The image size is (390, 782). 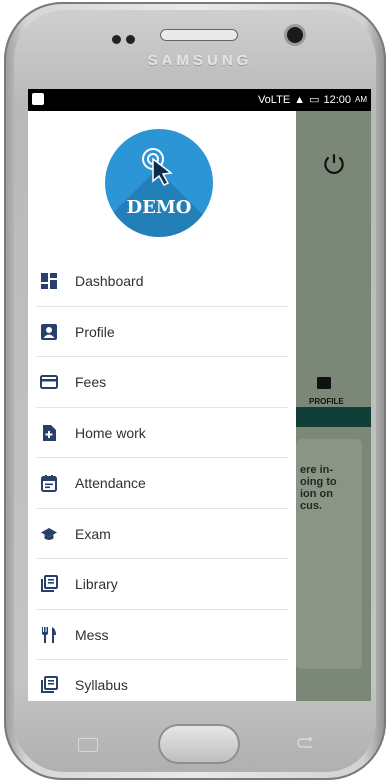 I want to click on homework-icon, so click(x=49, y=432).